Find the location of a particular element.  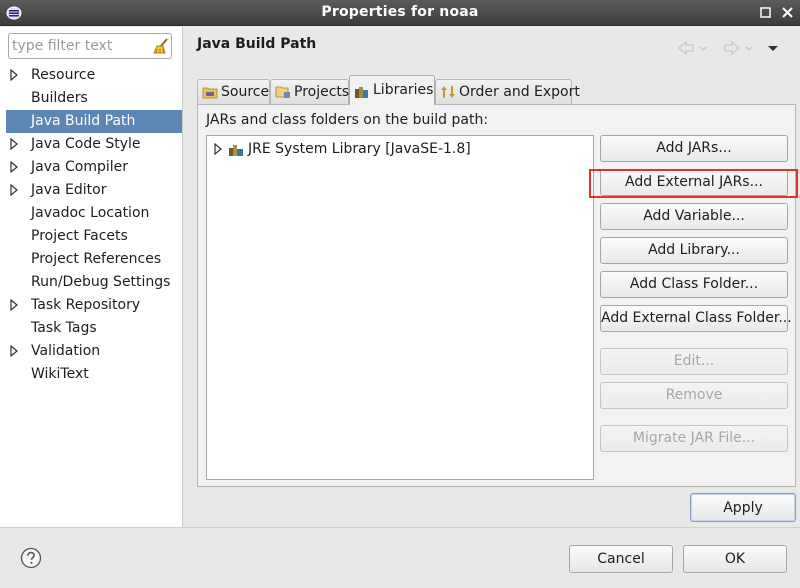

sidebar-item-label: Java Code Style is located at coordinates (86, 144).